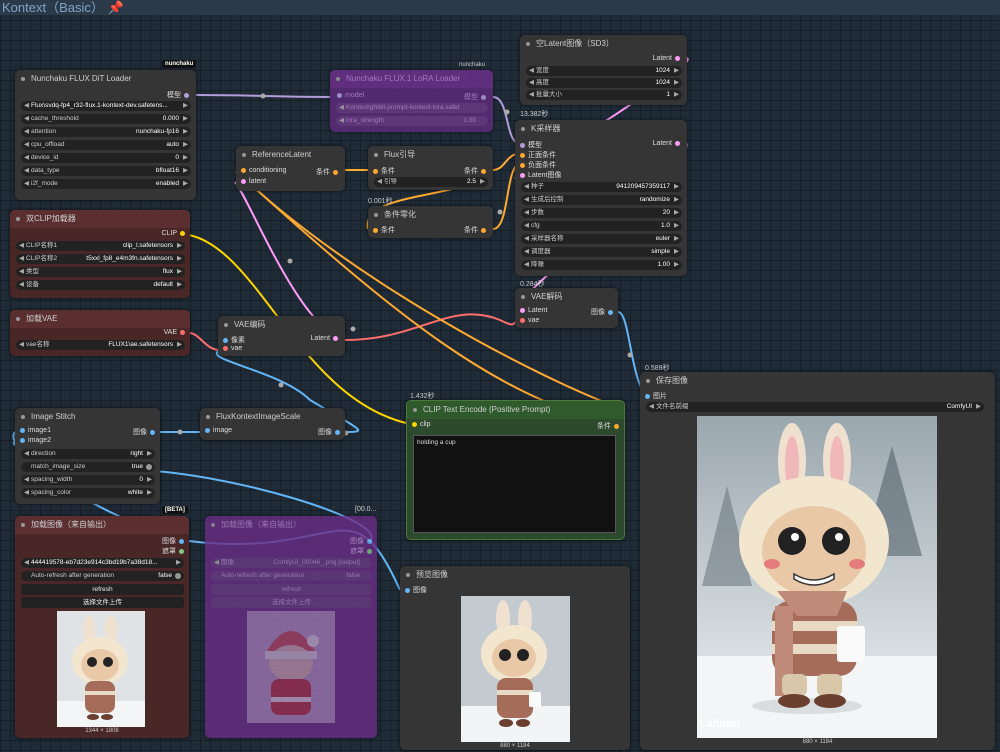  What do you see at coordinates (515, 658) in the screenshot?
I see `node-preview-image: 预览图像 图像 880 × 1184` at bounding box center [515, 658].